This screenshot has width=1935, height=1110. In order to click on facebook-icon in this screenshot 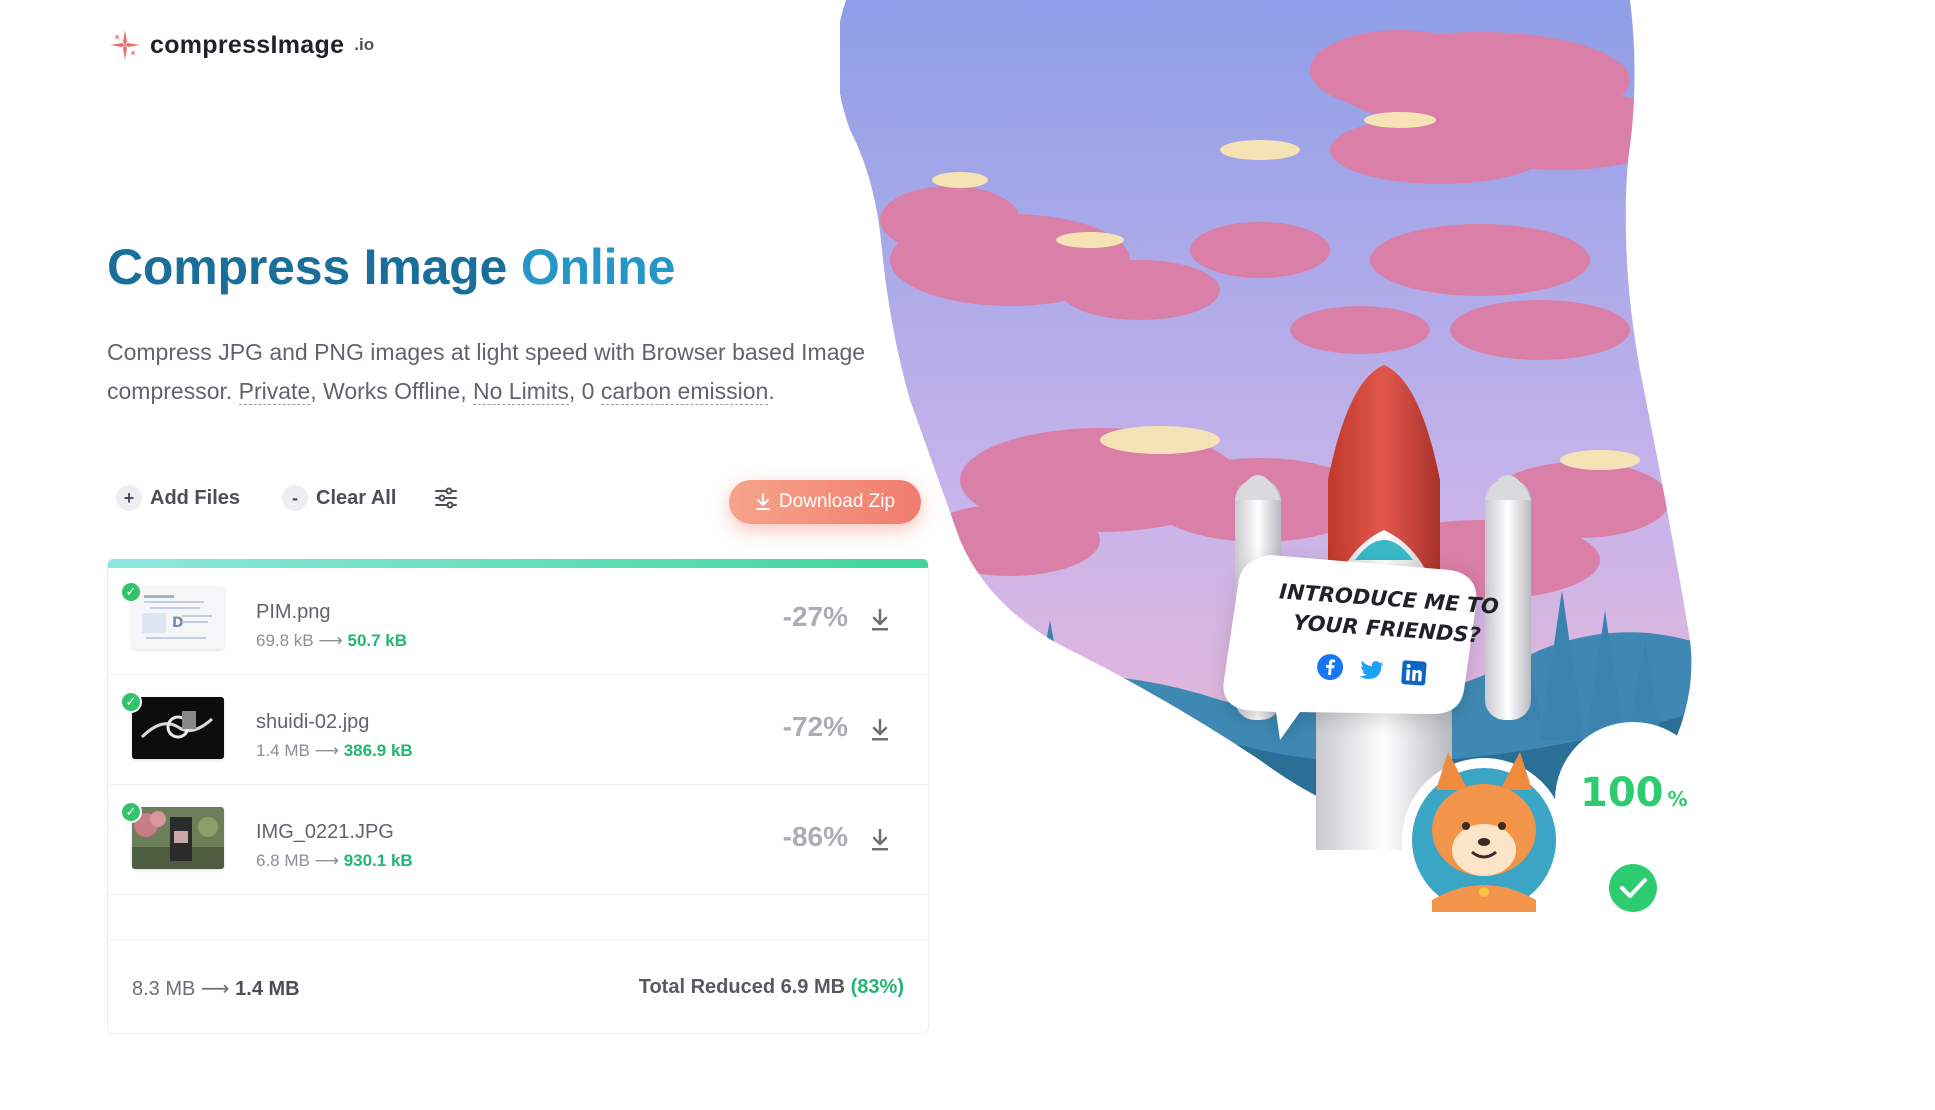, I will do `click(1330, 667)`.